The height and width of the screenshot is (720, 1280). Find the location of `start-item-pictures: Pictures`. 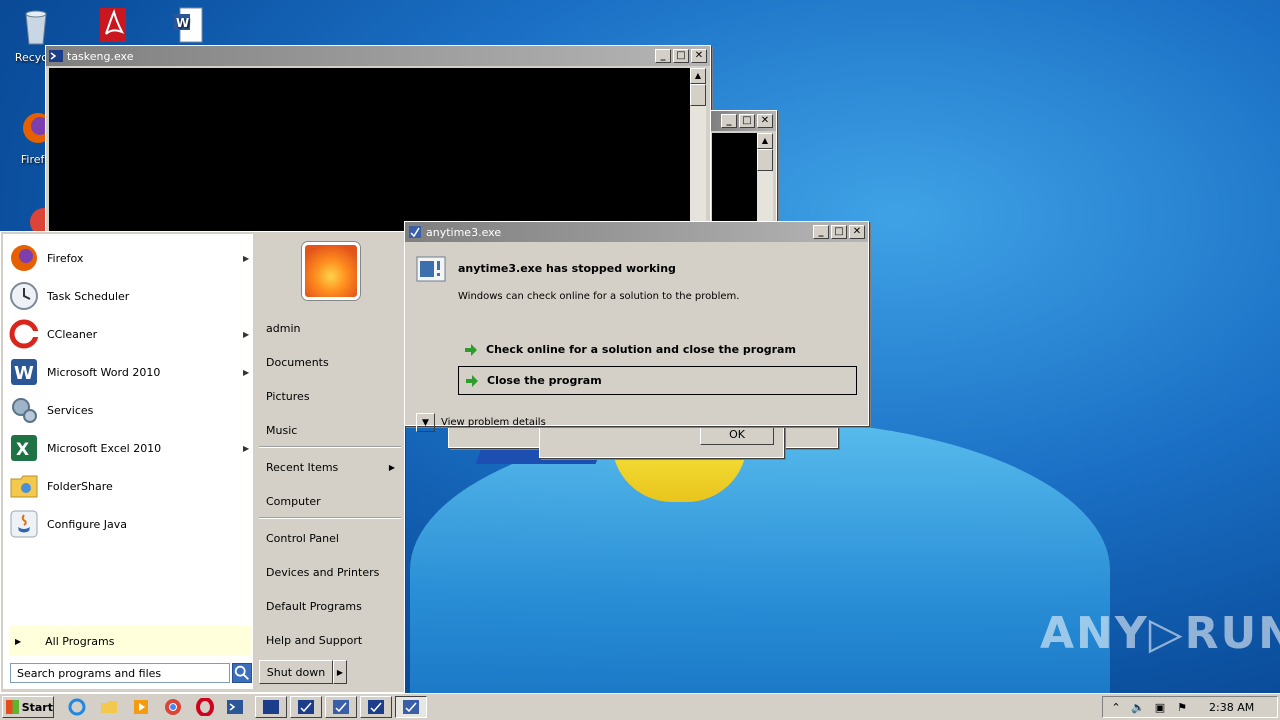

start-item-pictures: Pictures is located at coordinates (333, 396).